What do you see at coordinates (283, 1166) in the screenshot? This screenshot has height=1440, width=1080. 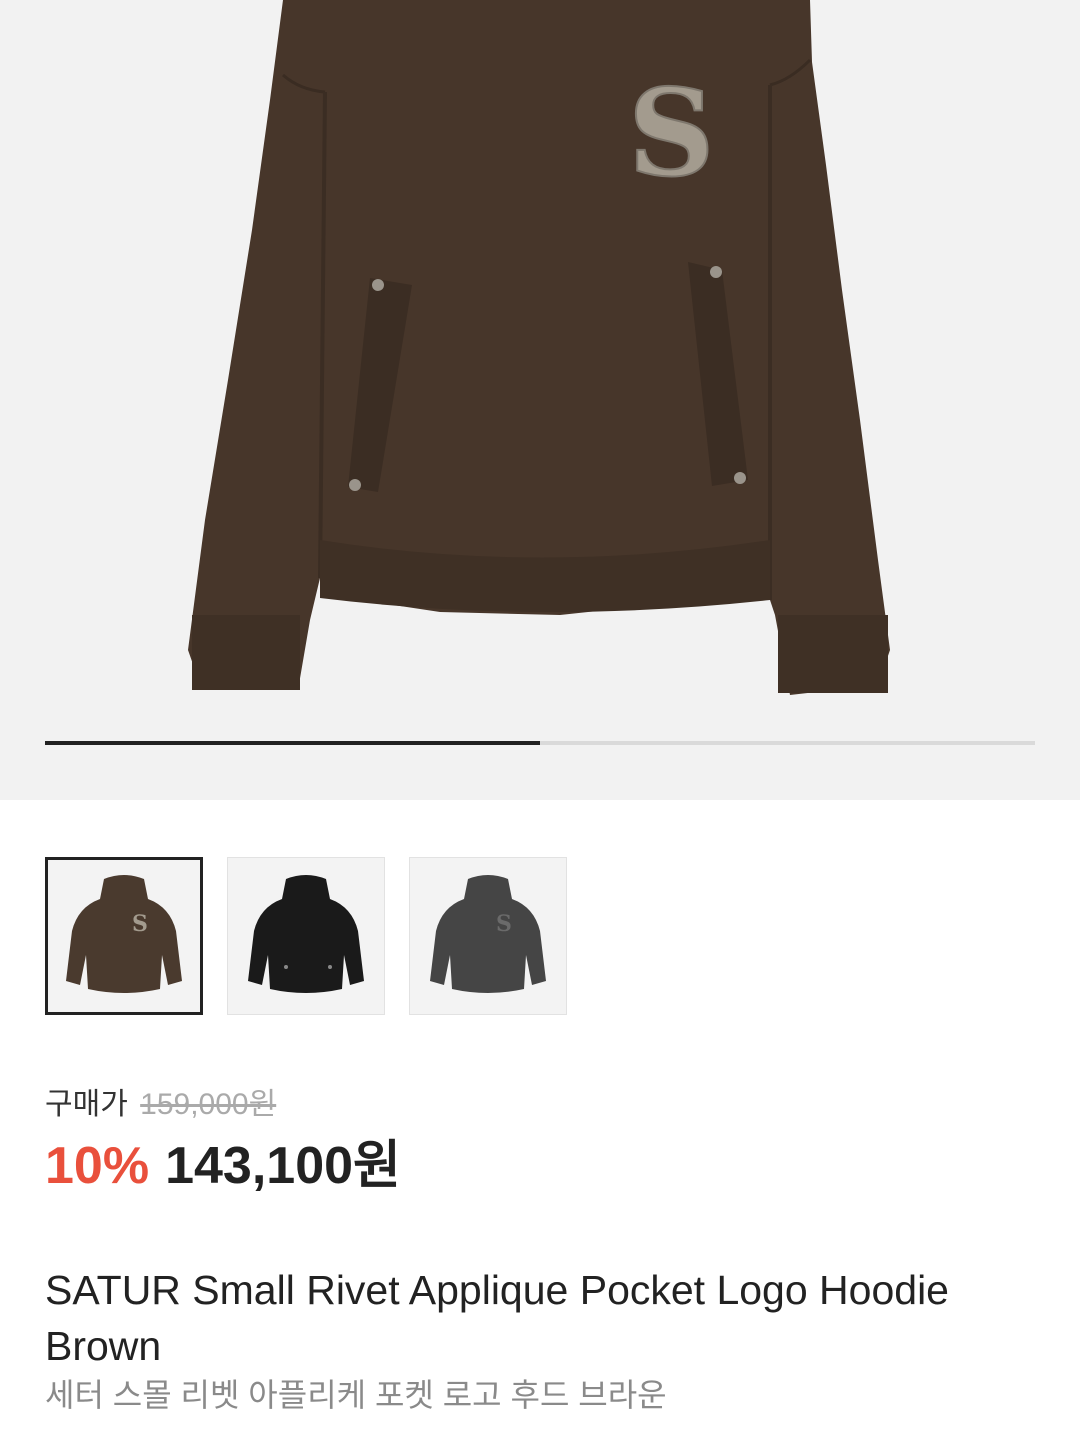 I see `sale-price: 143,100원` at bounding box center [283, 1166].